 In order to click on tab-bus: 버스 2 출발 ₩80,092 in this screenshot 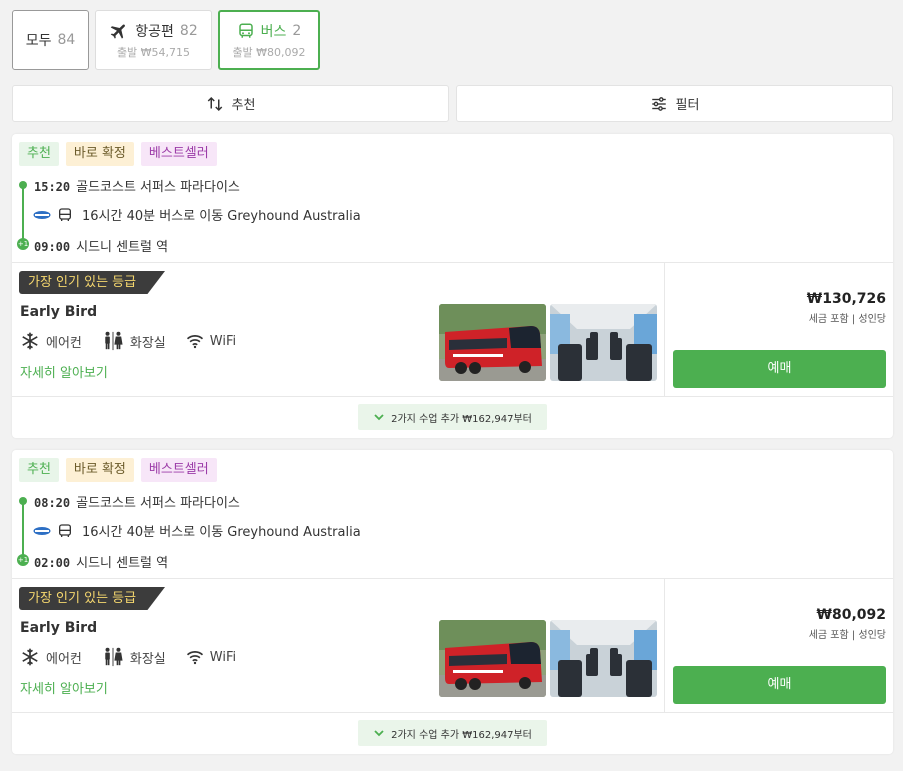, I will do `click(269, 40)`.